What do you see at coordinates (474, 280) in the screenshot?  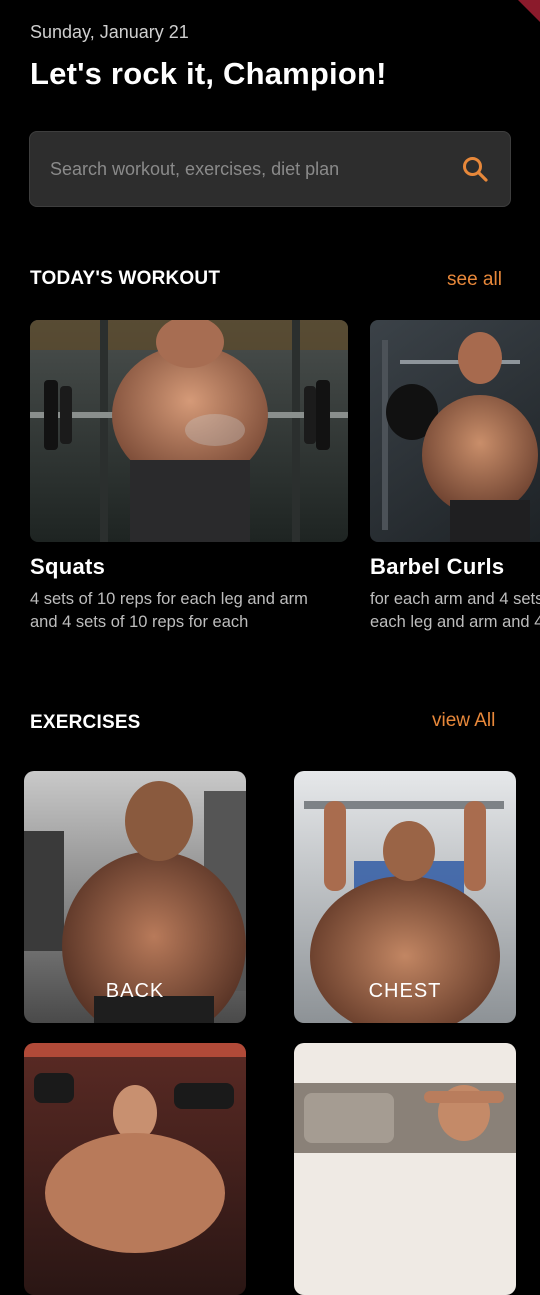 I see `see-all-link: see all` at bounding box center [474, 280].